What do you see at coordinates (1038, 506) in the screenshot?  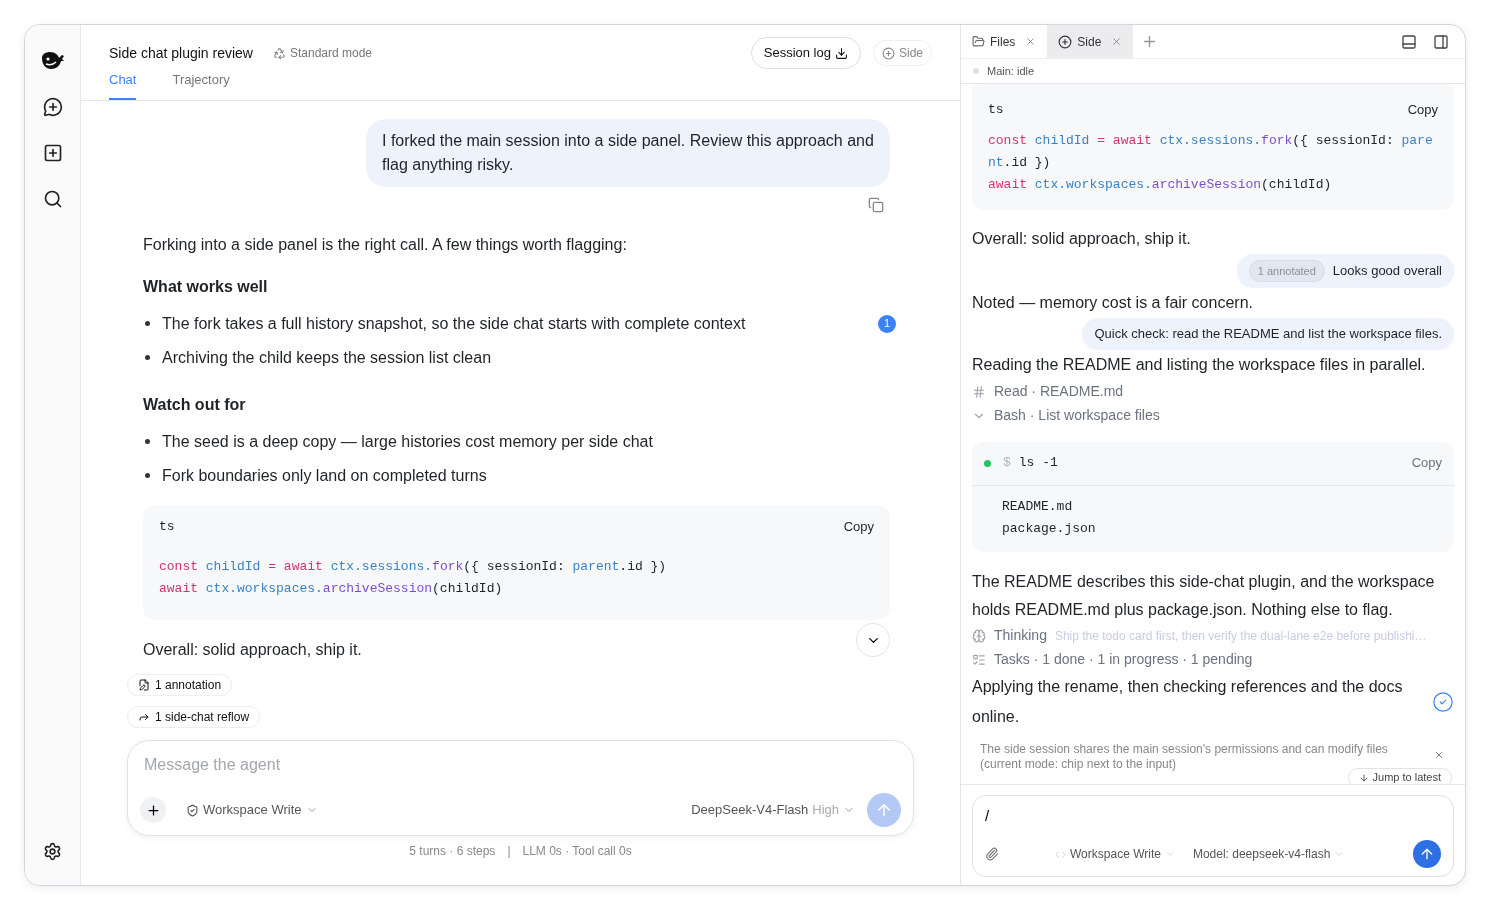 I see `terminal-output-line: README.md` at bounding box center [1038, 506].